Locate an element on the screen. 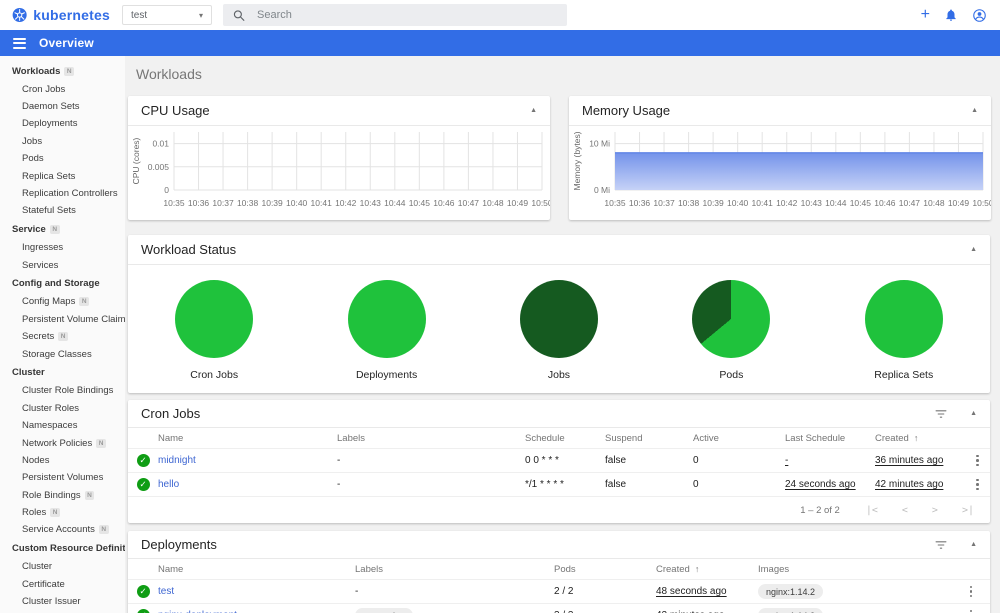 This screenshot has height=613, width=1000. pods-cell: 2 / 2 is located at coordinates (564, 591).